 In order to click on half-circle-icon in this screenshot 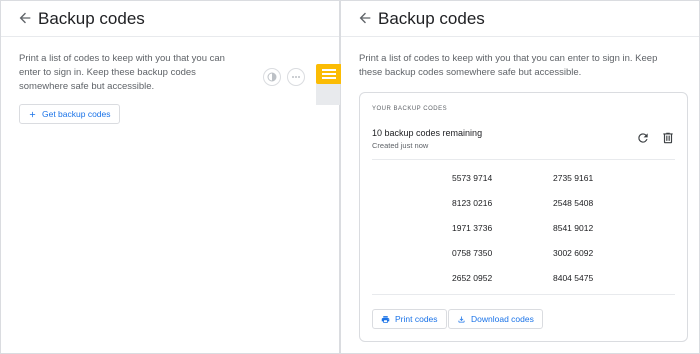, I will do `click(272, 77)`.